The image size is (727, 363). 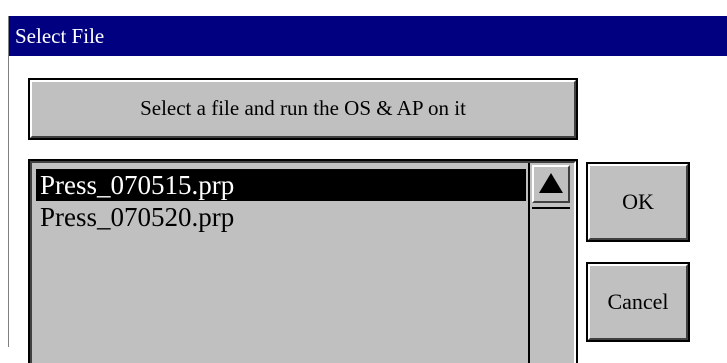 I want to click on vertical-scrollbar, so click(x=551, y=263).